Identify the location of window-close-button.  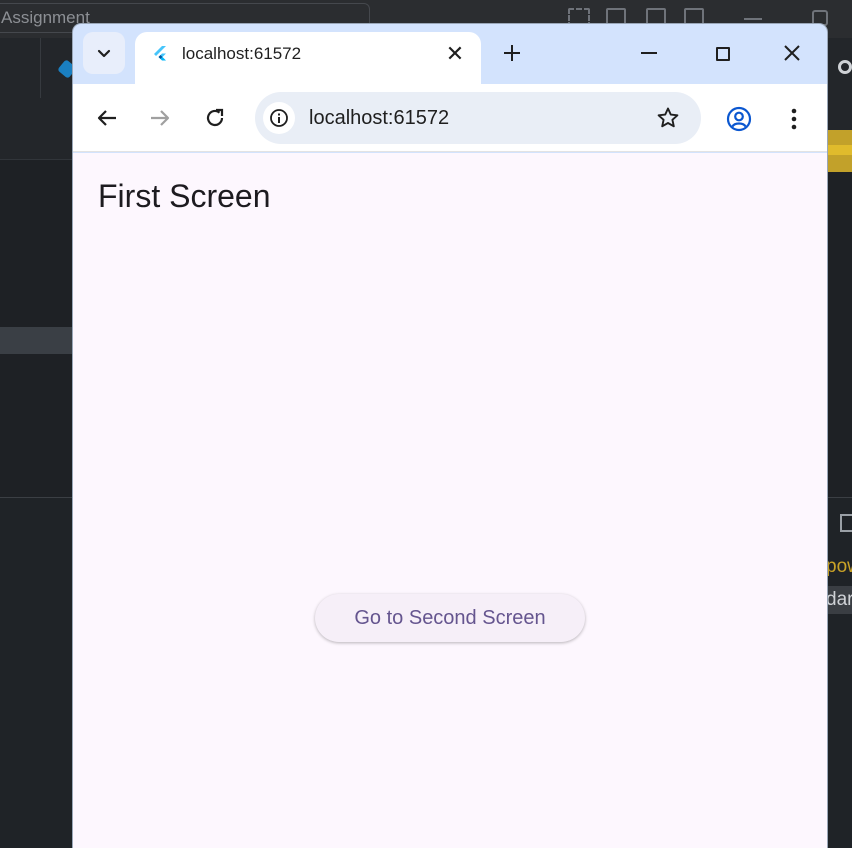
(792, 53).